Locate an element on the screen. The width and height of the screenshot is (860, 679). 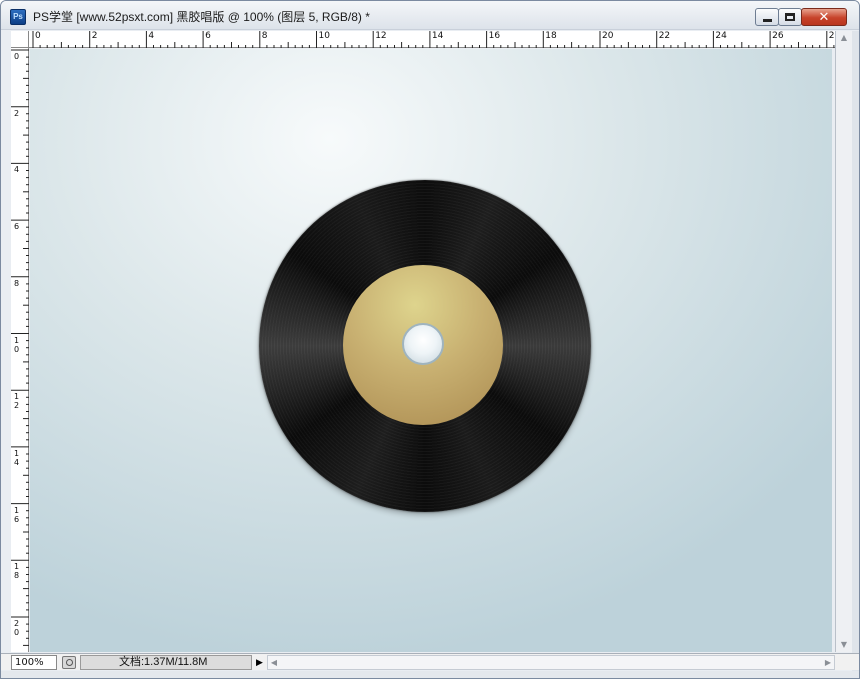
maximize-icon is located at coordinates (790, 17).